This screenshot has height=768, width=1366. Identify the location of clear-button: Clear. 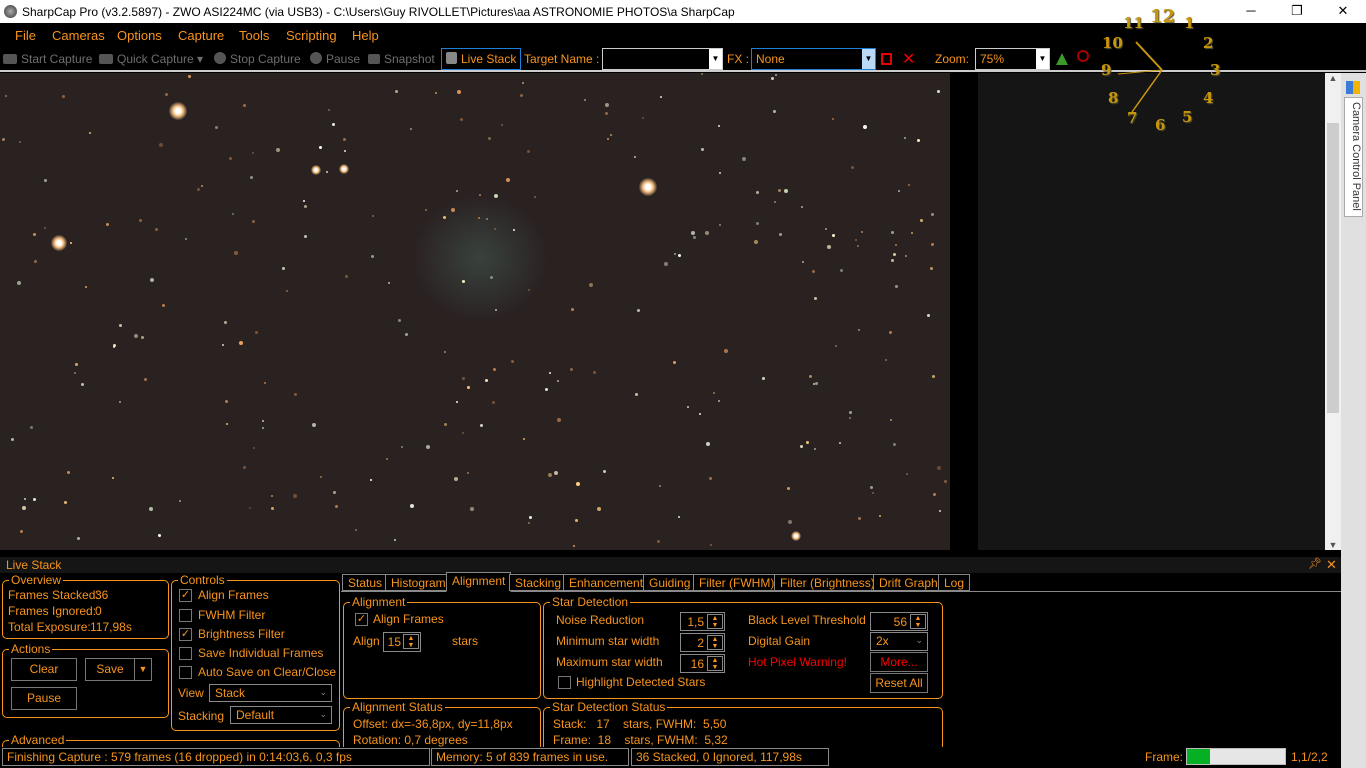
(44, 669).